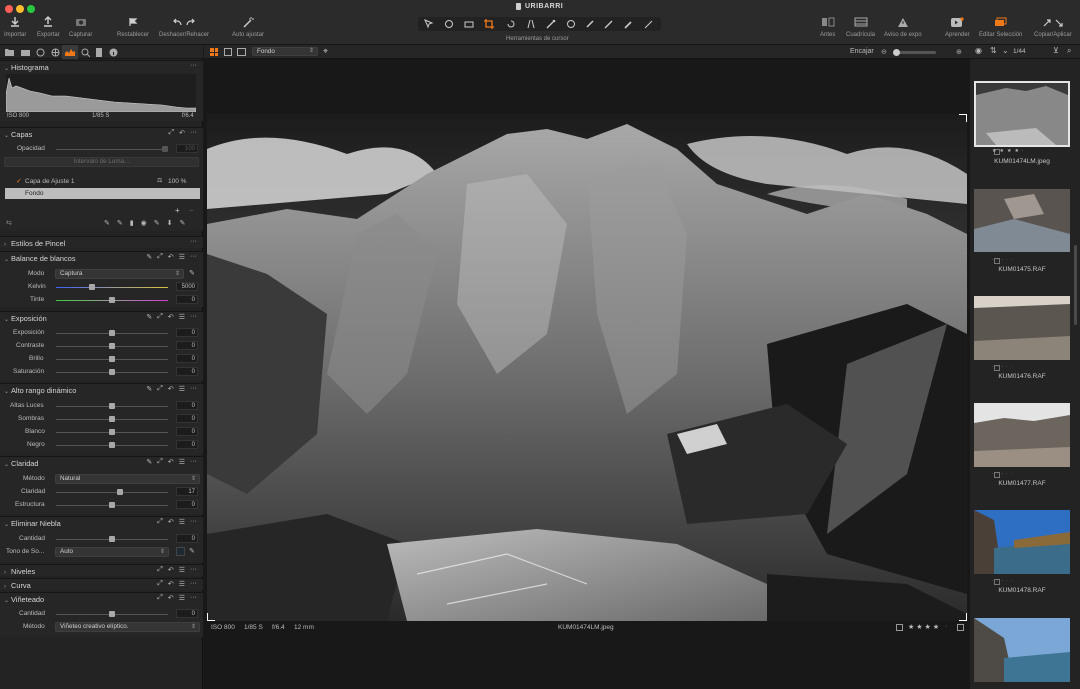 This screenshot has height=689, width=1080. What do you see at coordinates (177, 584) in the screenshot?
I see `curve-header-icons: ⤢ ↶ ☰ ···` at bounding box center [177, 584].